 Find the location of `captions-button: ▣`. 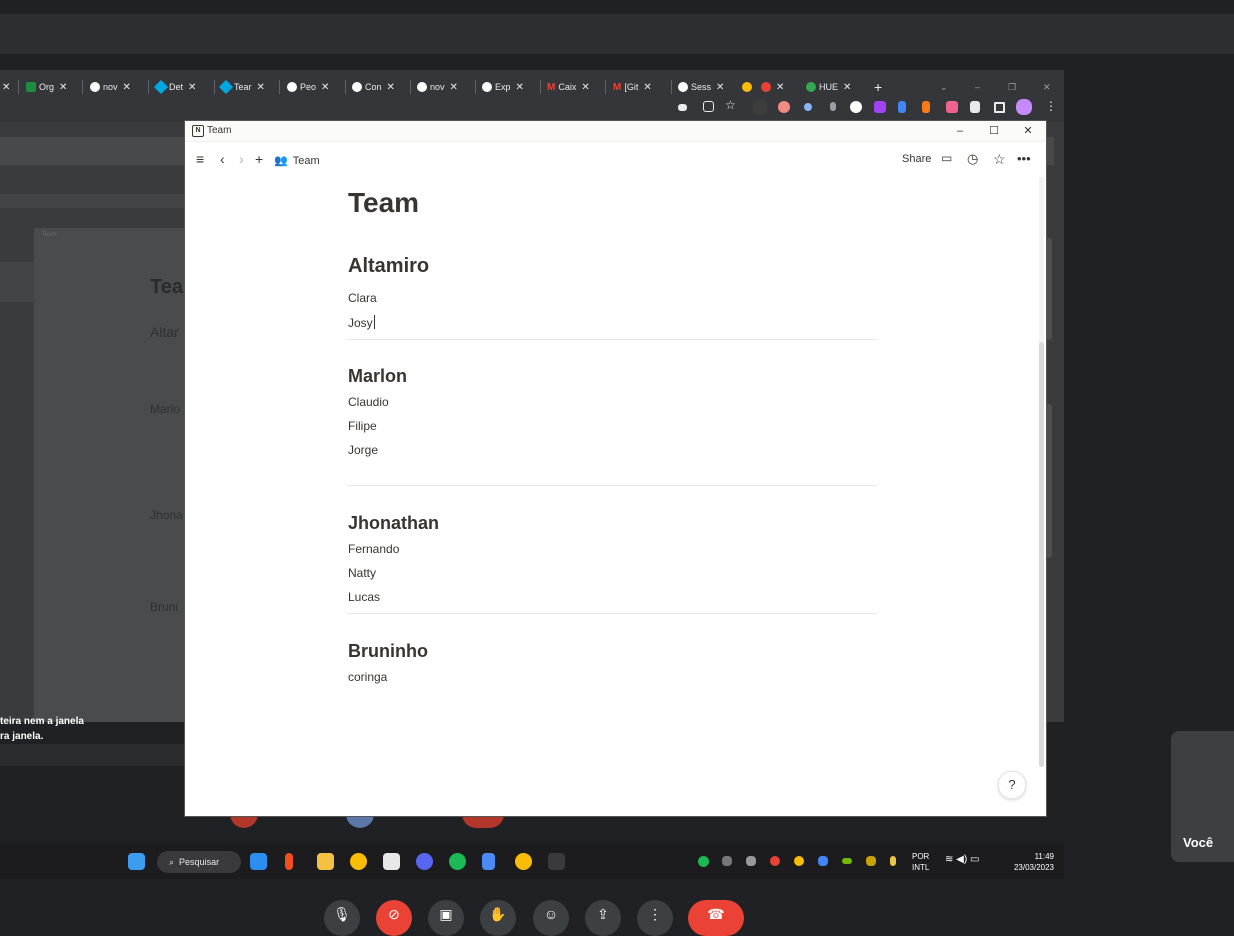

captions-button: ▣ is located at coordinates (446, 918).